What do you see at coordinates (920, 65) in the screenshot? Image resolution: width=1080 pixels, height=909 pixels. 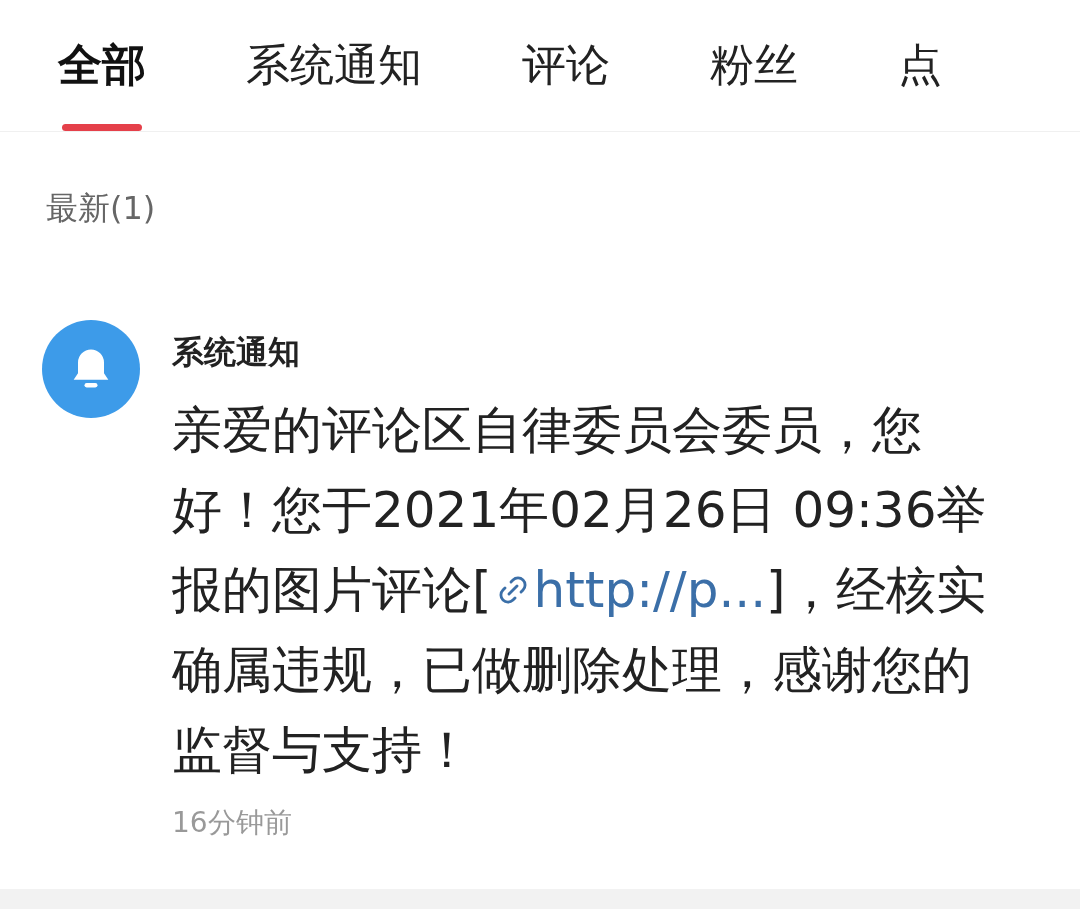 I see `tab: 点` at bounding box center [920, 65].